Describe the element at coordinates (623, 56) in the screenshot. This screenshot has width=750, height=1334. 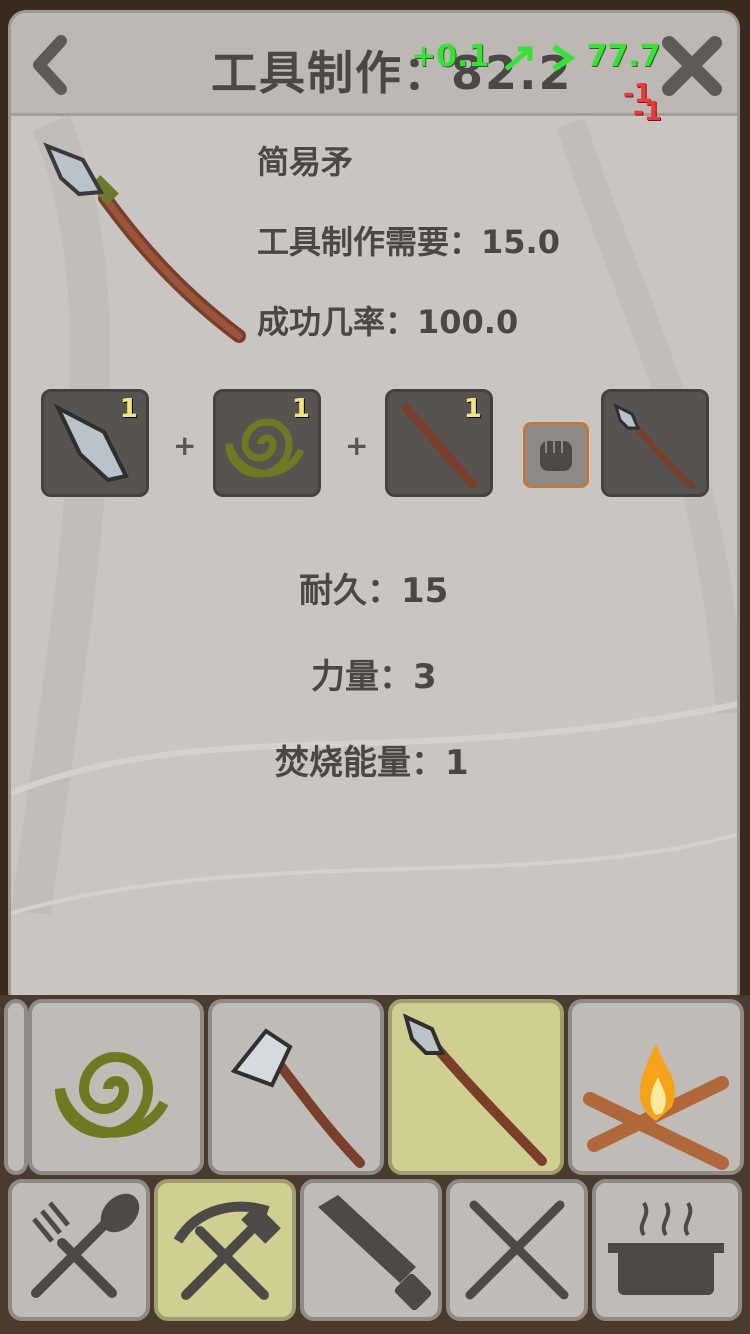
I see `xp-value: 77.7` at that location.